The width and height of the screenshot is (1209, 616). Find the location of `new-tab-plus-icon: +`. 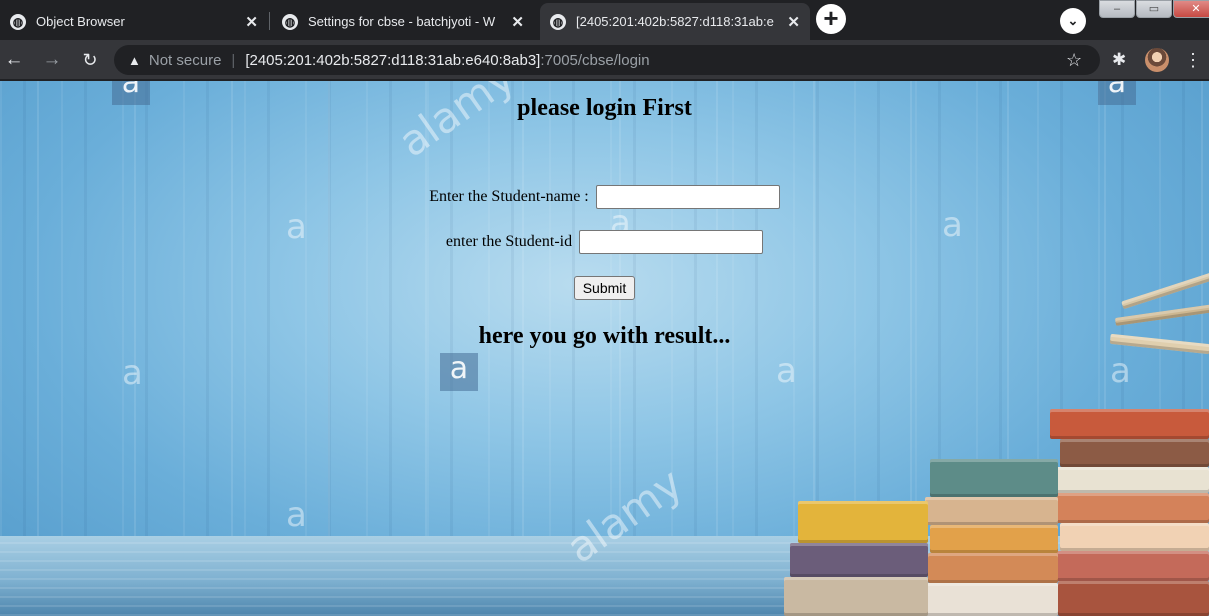

new-tab-plus-icon: + is located at coordinates (831, 19).